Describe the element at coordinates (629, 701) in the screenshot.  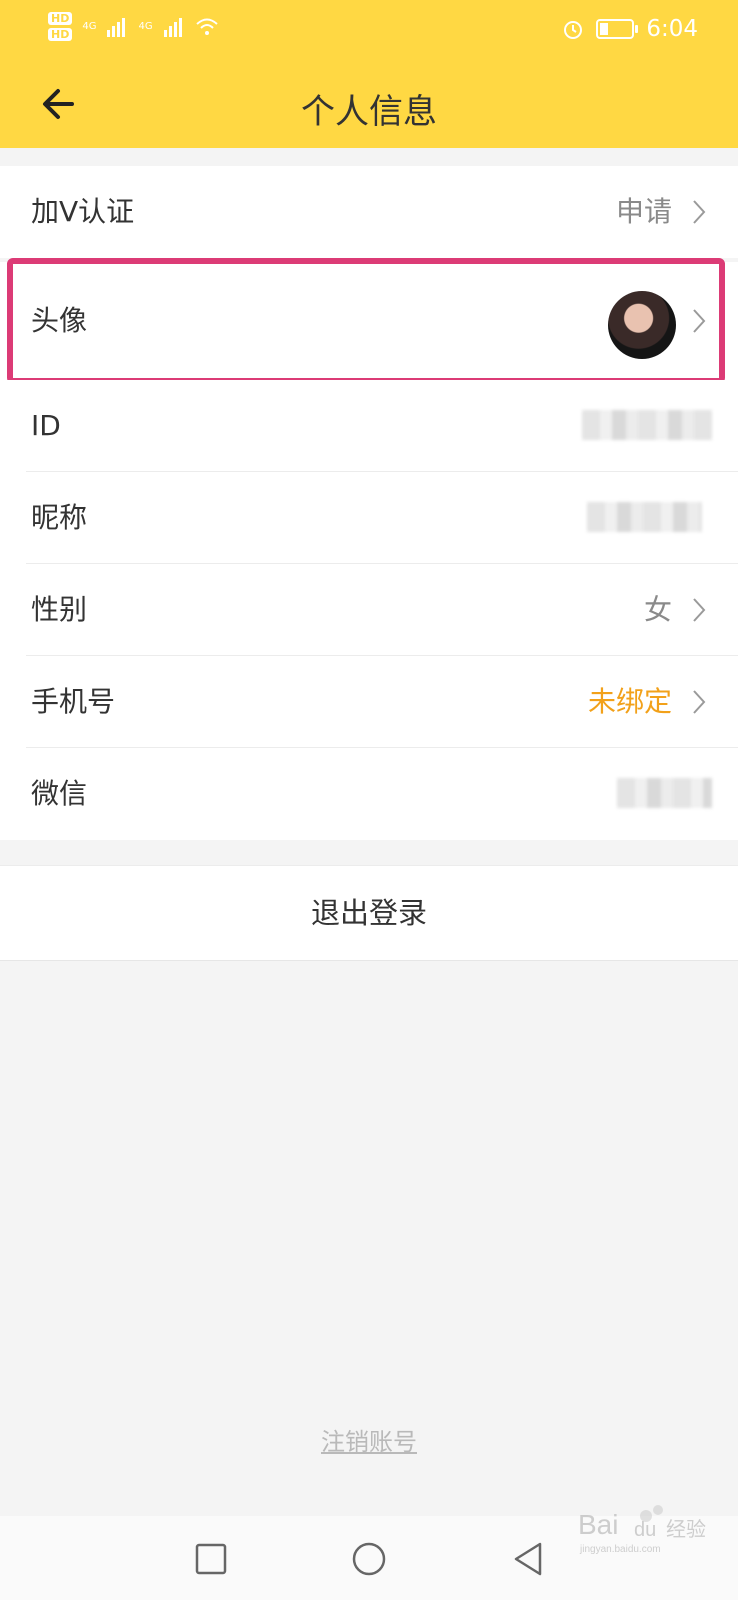
I see `phone-value: 未绑定` at that location.